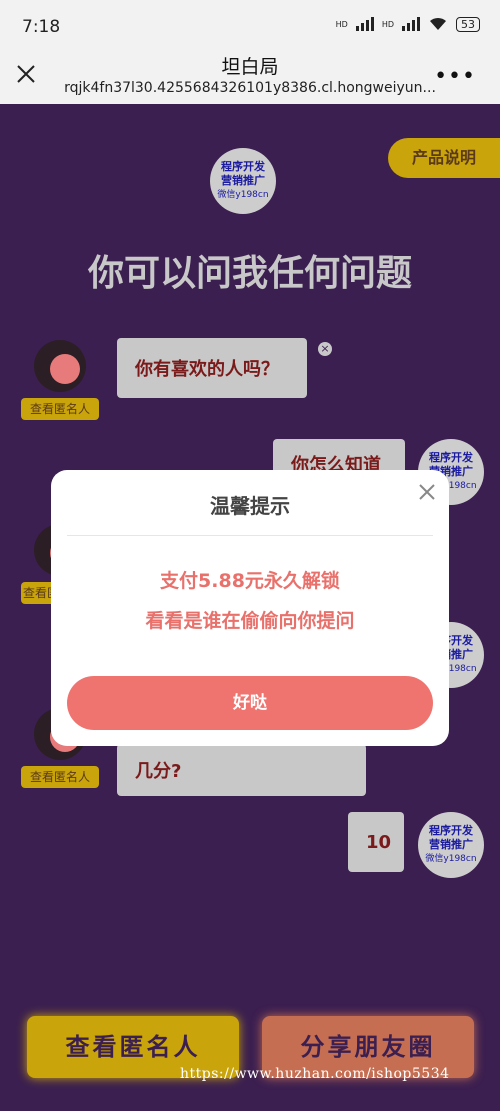 The width and height of the screenshot is (500, 1111). What do you see at coordinates (250, 621) in the screenshot?
I see `modal-message-2: 看看是谁在偷偷向你提问` at bounding box center [250, 621].